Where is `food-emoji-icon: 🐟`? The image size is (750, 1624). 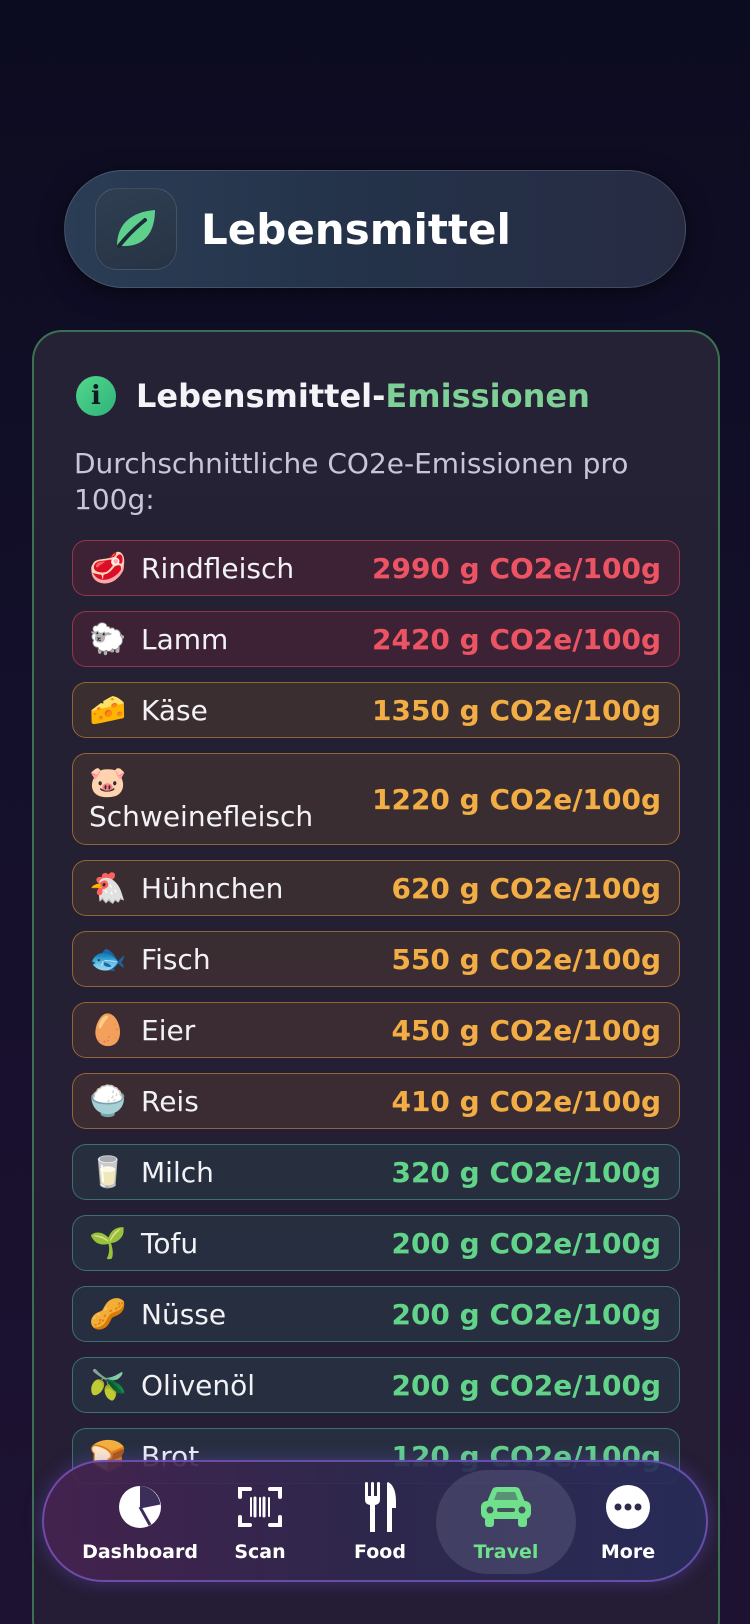 food-emoji-icon: 🐟 is located at coordinates (108, 959).